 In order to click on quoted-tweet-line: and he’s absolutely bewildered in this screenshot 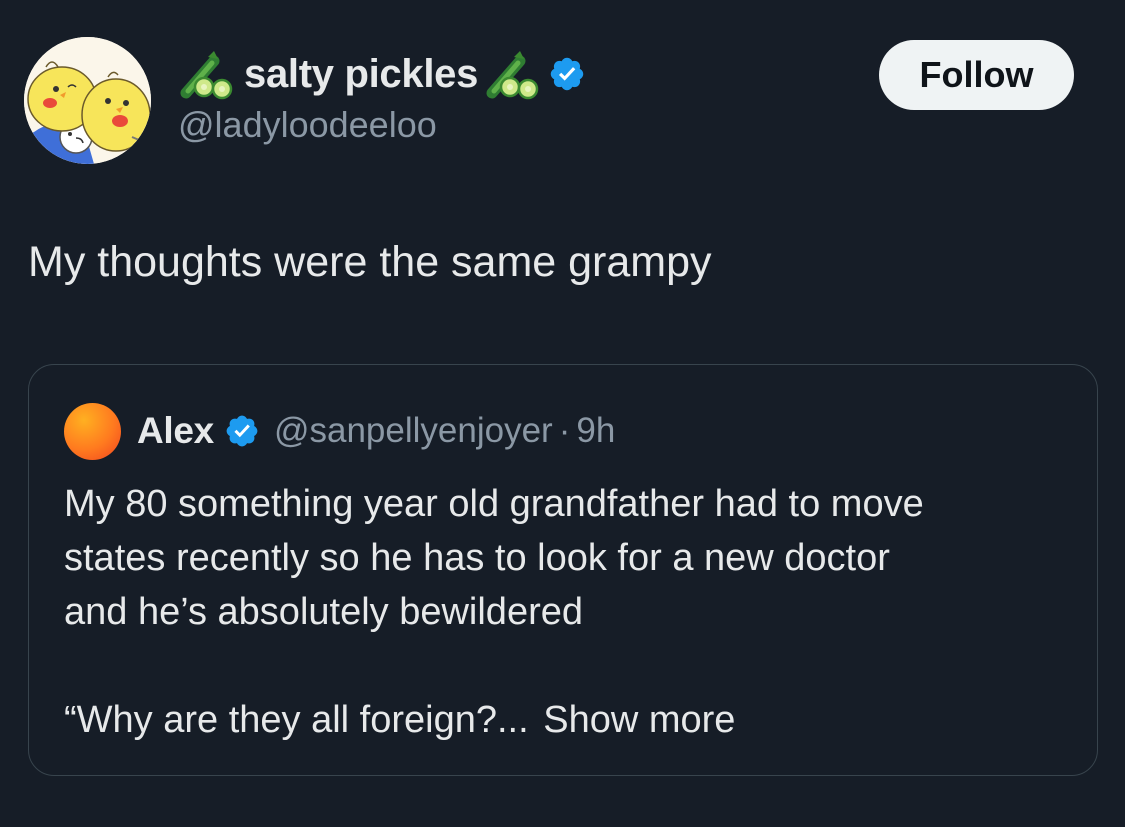, I will do `click(323, 612)`.